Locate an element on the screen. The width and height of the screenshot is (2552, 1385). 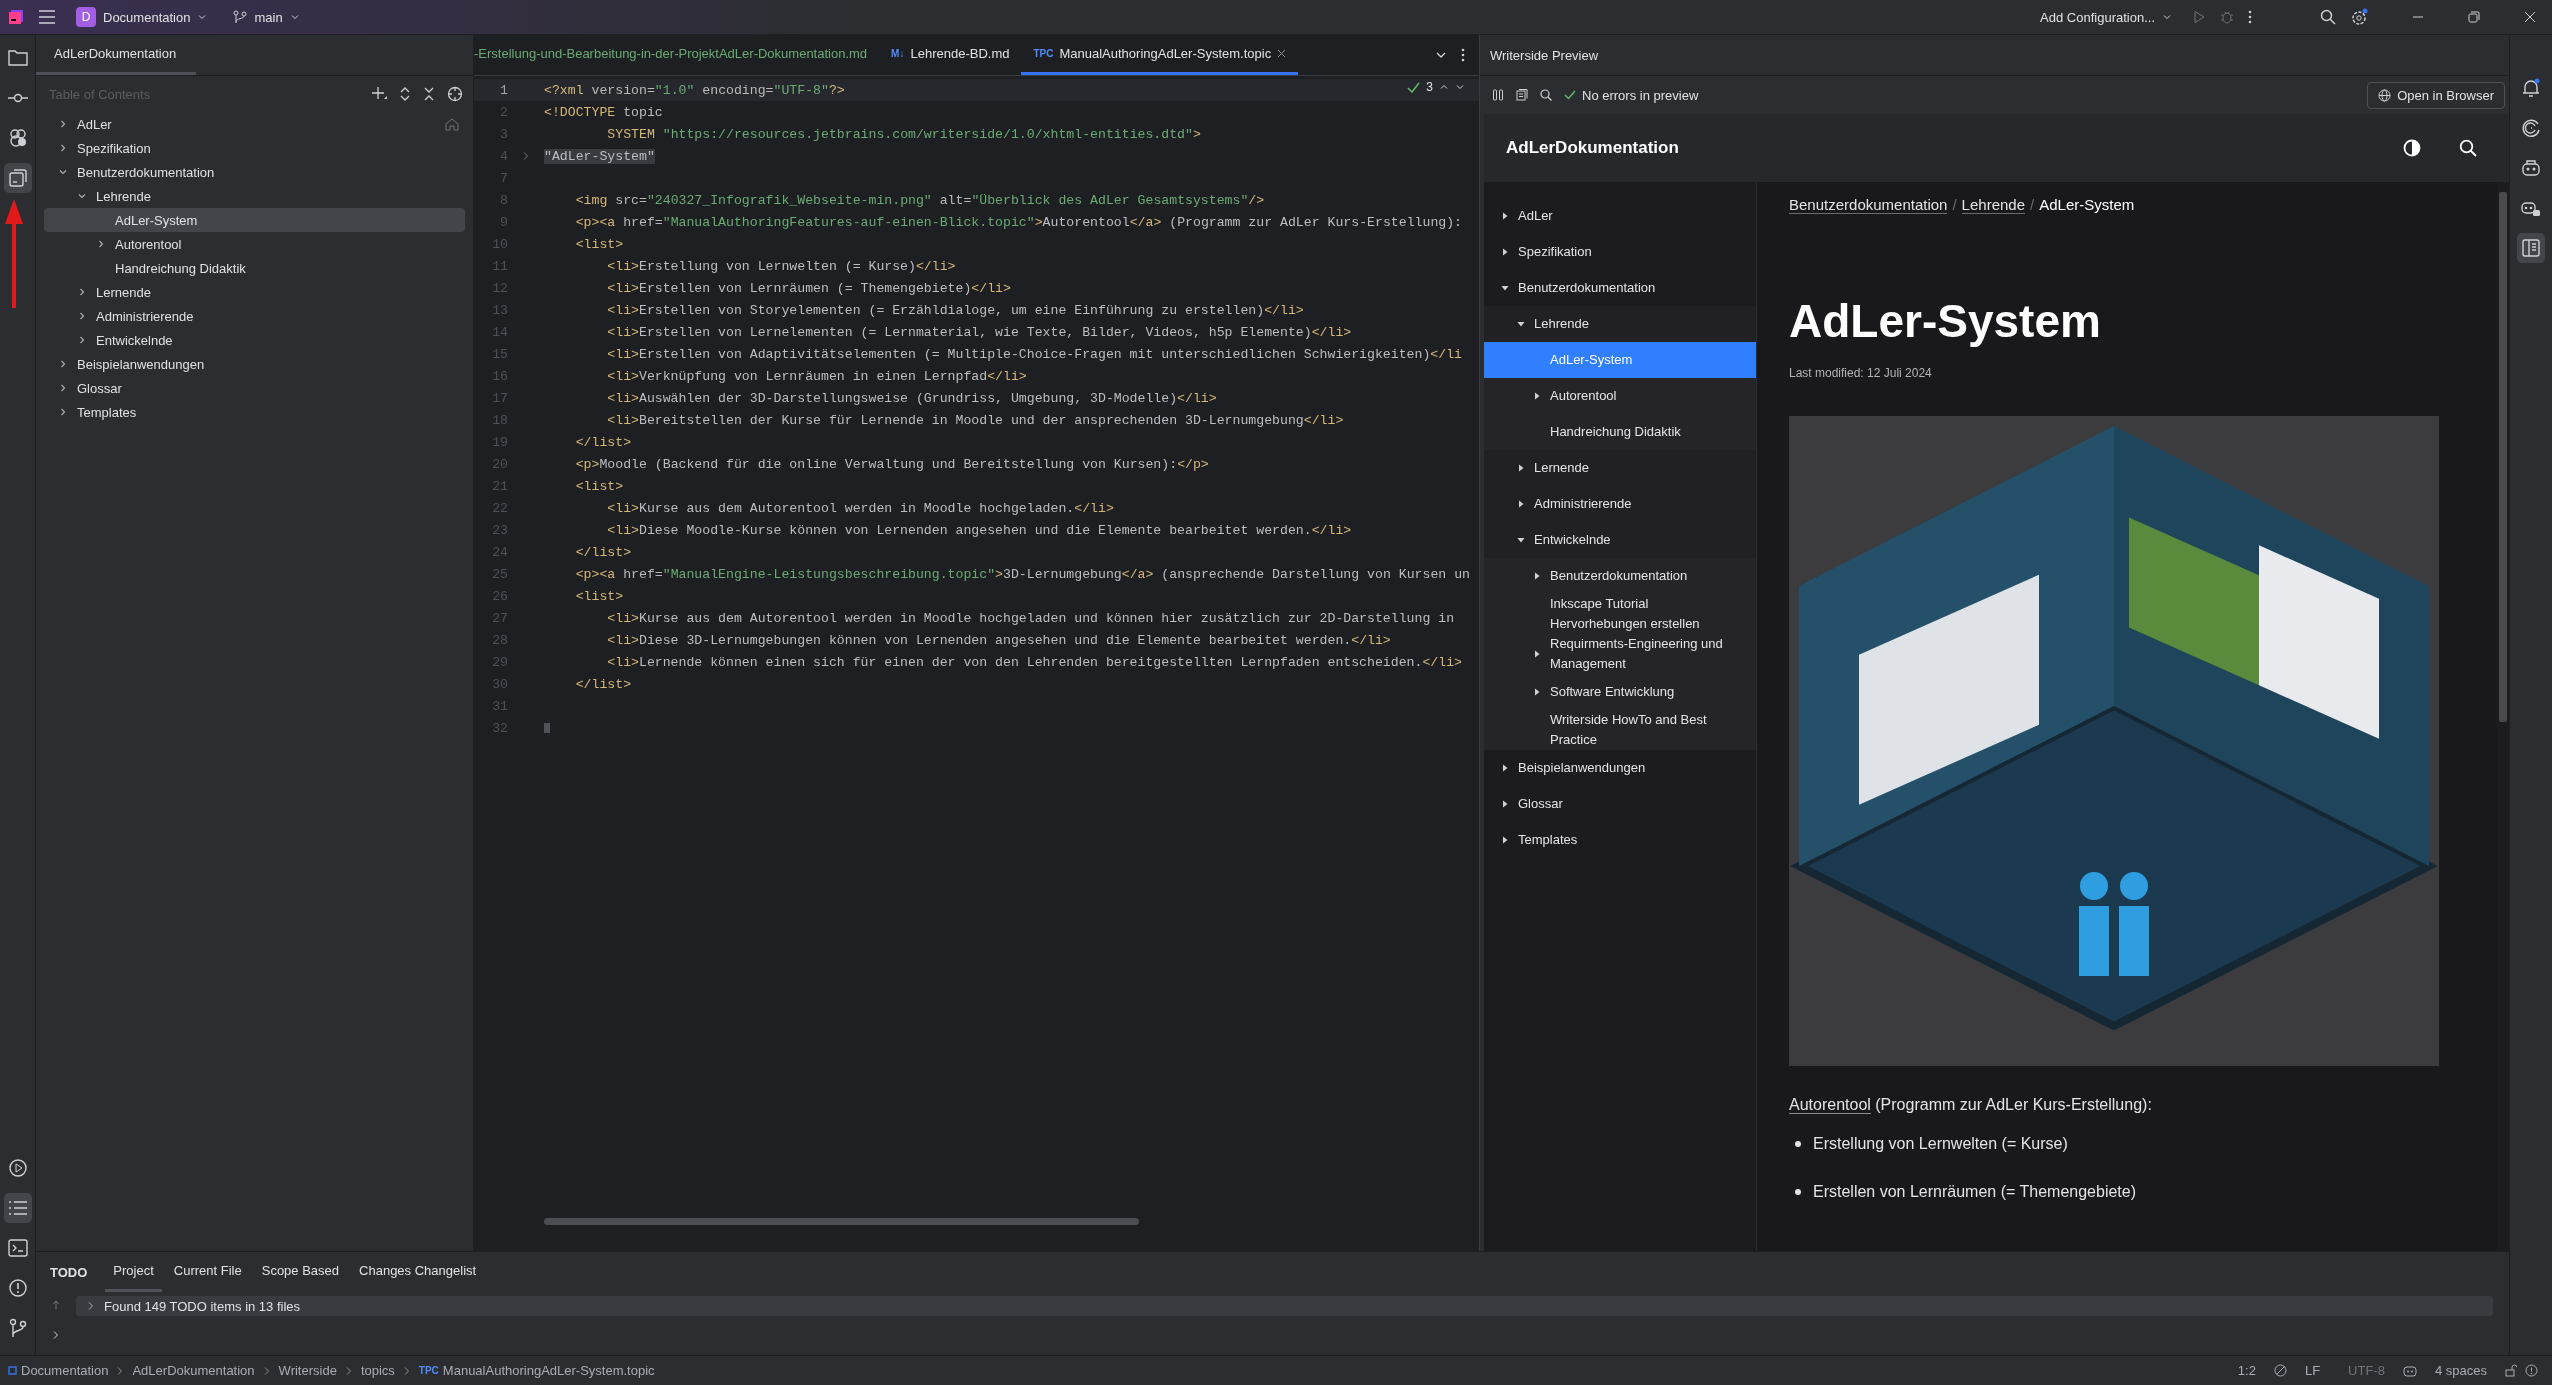
tree-item: Lernende is located at coordinates (254, 292).